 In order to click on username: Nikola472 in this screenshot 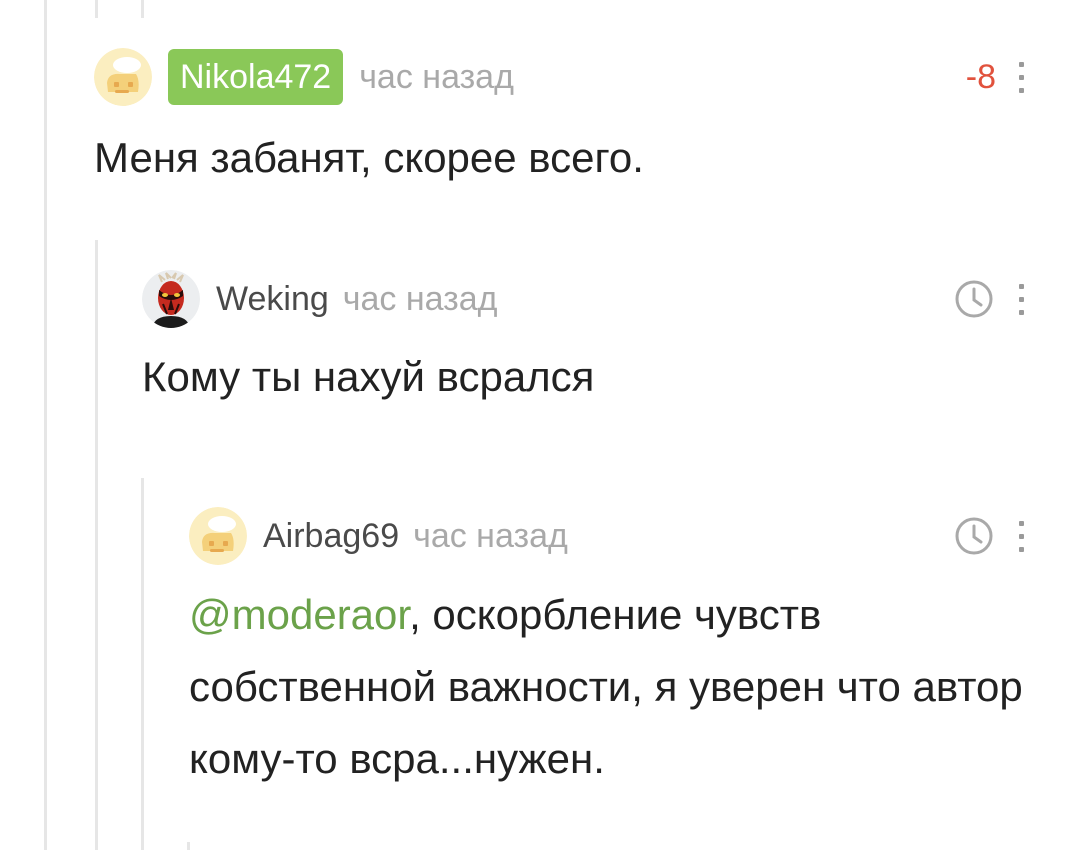, I will do `click(256, 77)`.